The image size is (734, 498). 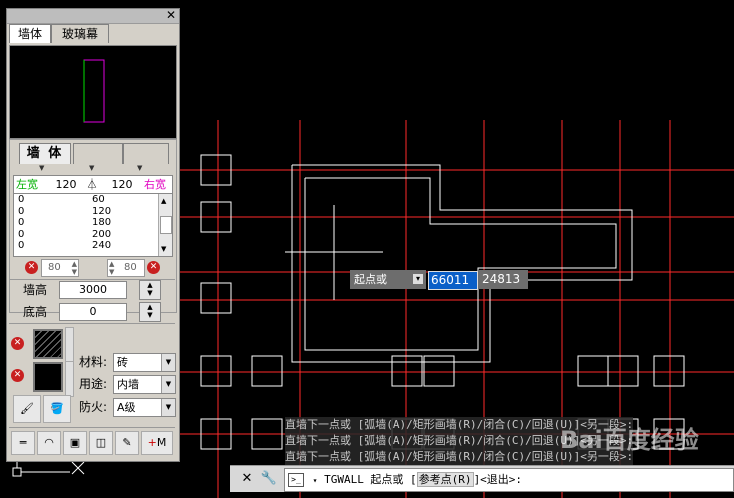 What do you see at coordinates (66, 184) in the screenshot?
I see `left-width-value: 120` at bounding box center [66, 184].